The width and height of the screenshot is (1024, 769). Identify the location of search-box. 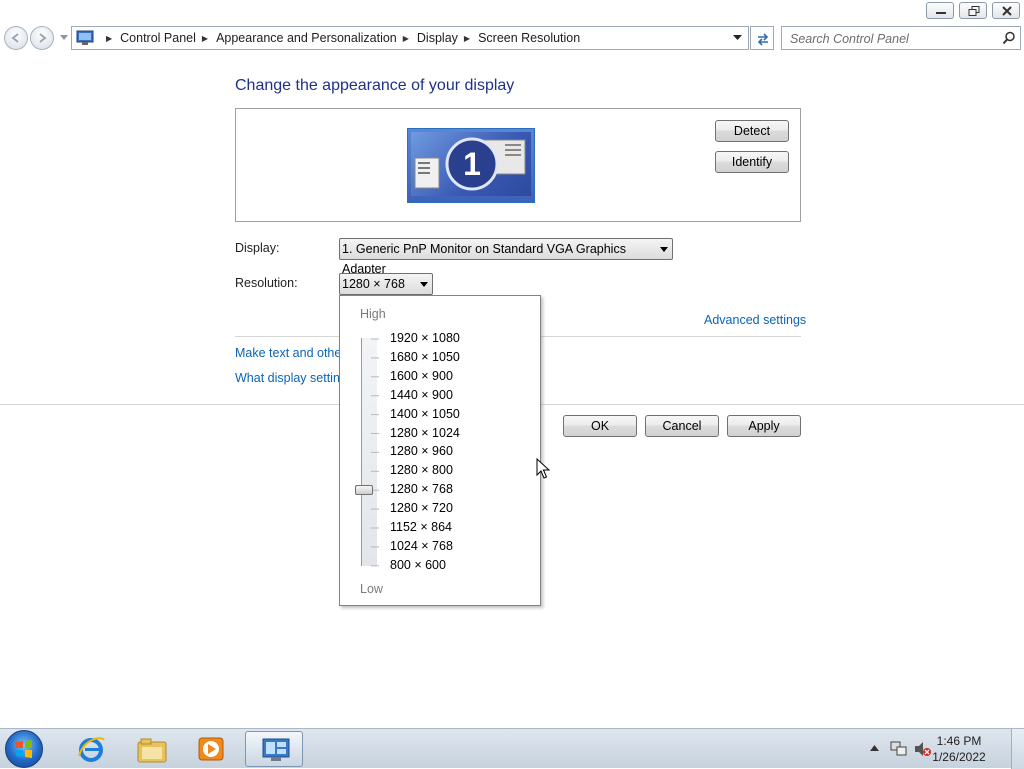
(901, 38).